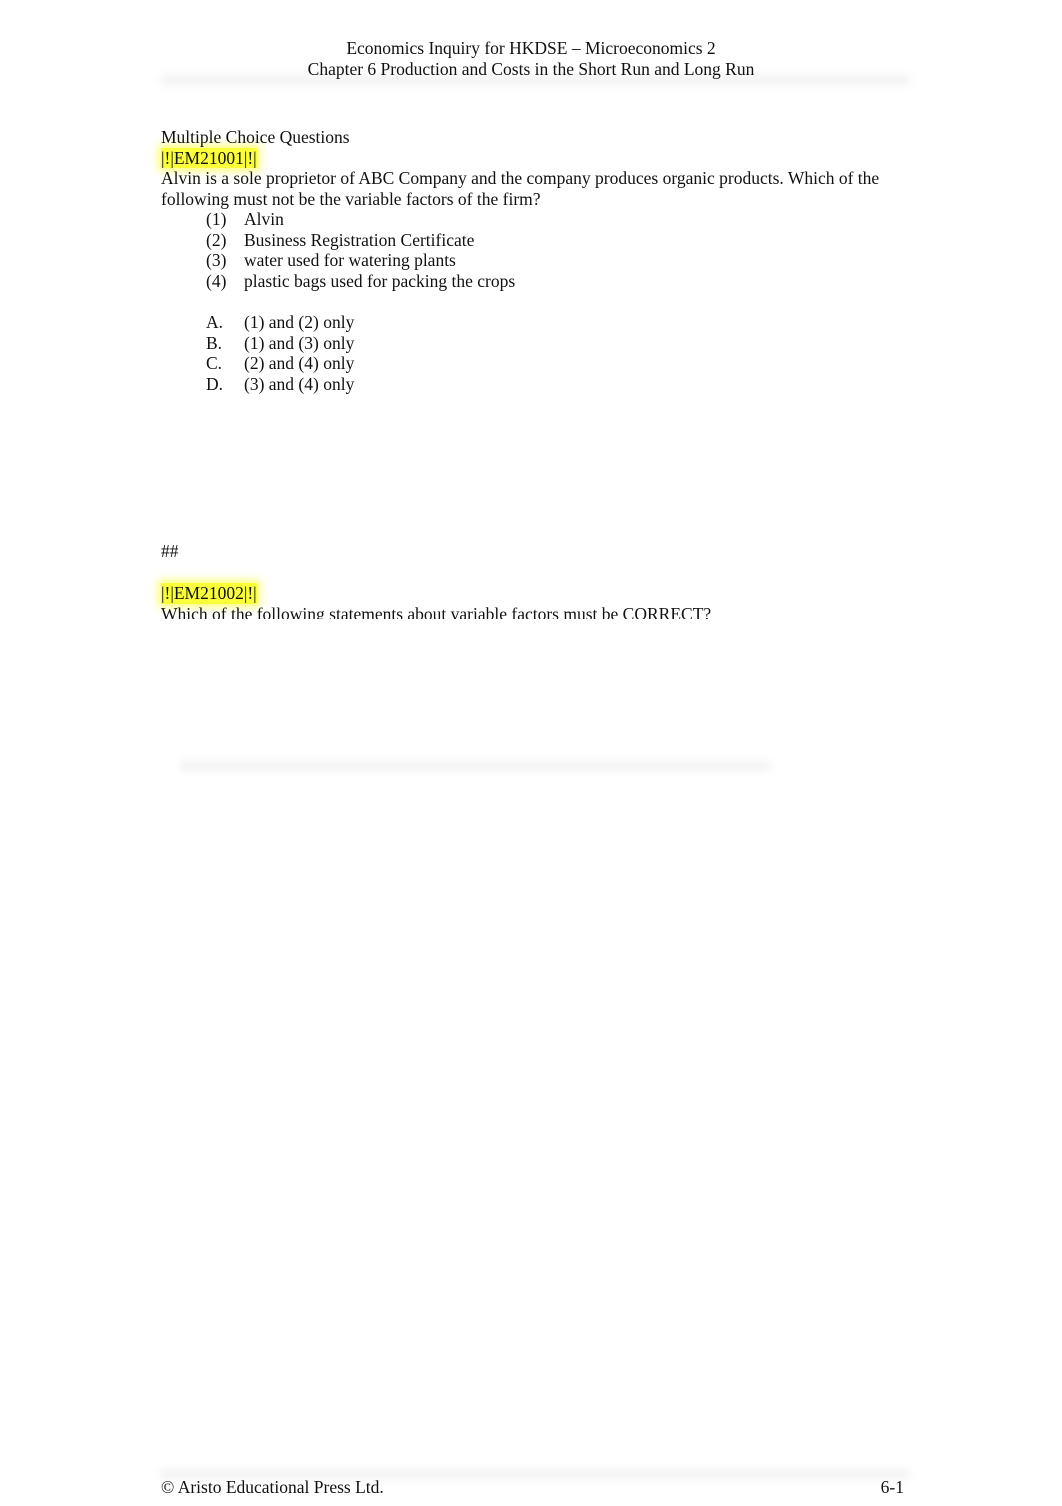 The width and height of the screenshot is (1062, 1506). Describe the element at coordinates (209, 593) in the screenshot. I see `question-id: |!|EM21002|!|` at that location.